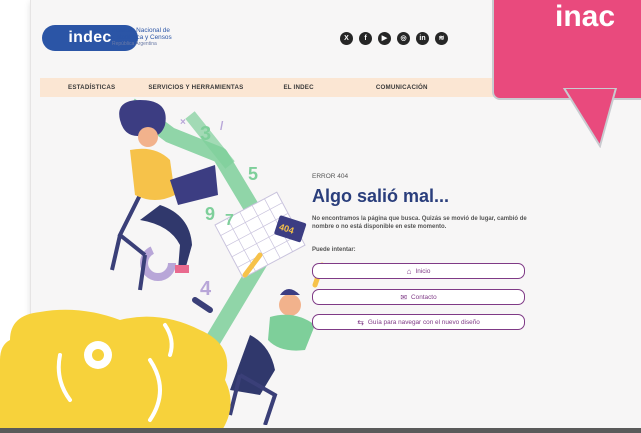  I want to click on contact-button: ✉ Contacto, so click(418, 297).